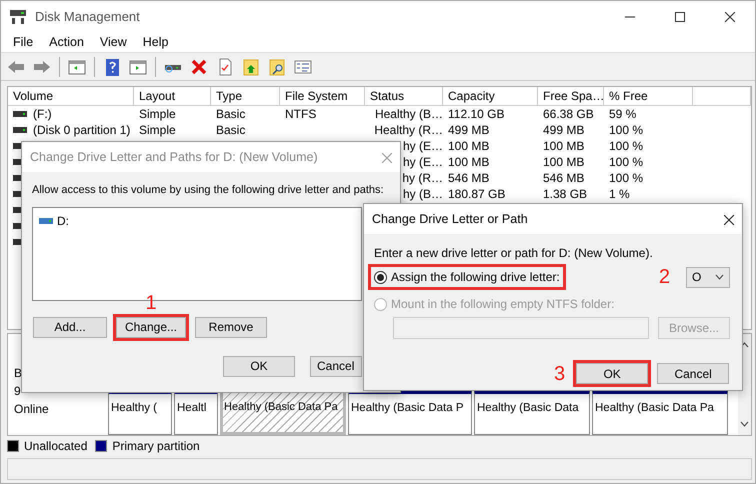  I want to click on help-icon, so click(112, 67).